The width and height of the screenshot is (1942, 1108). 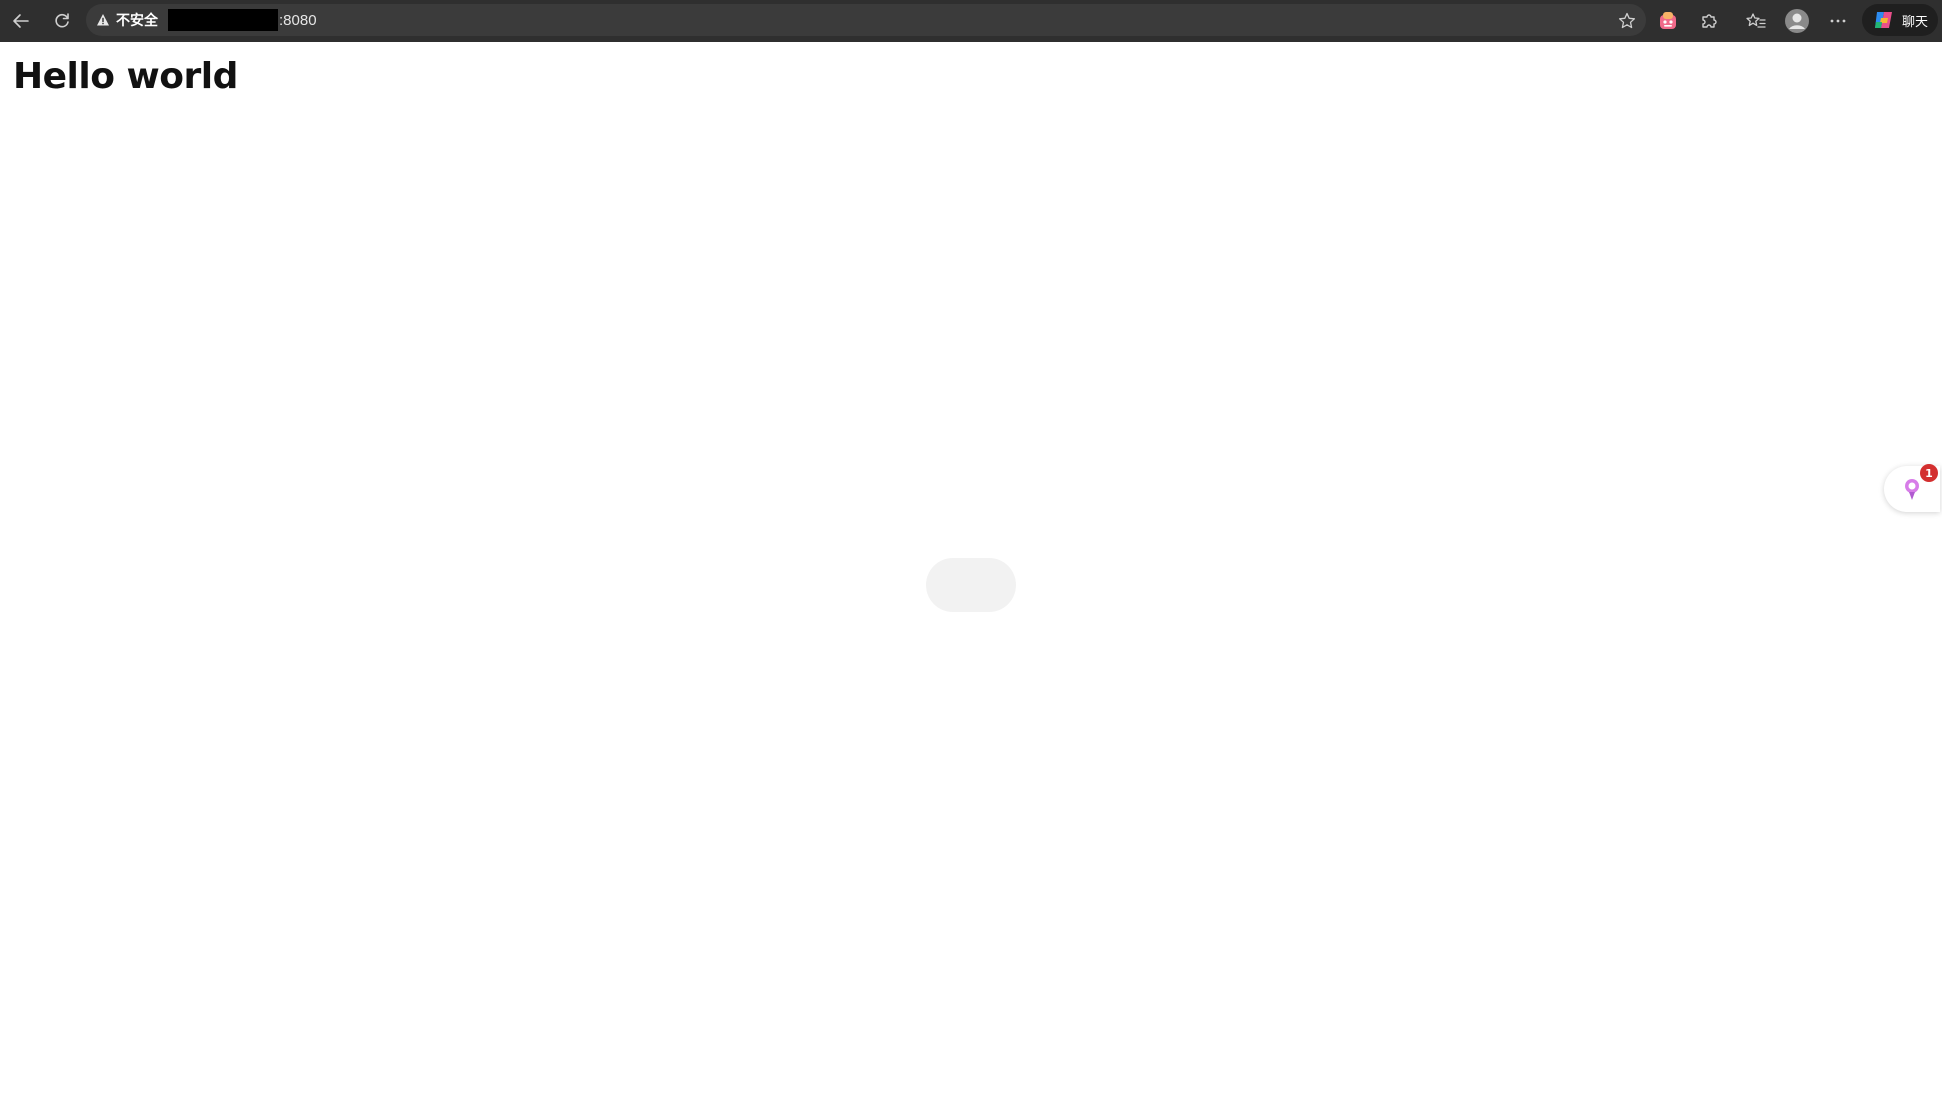 What do you see at coordinates (103, 20) in the screenshot?
I see `warning-icon` at bounding box center [103, 20].